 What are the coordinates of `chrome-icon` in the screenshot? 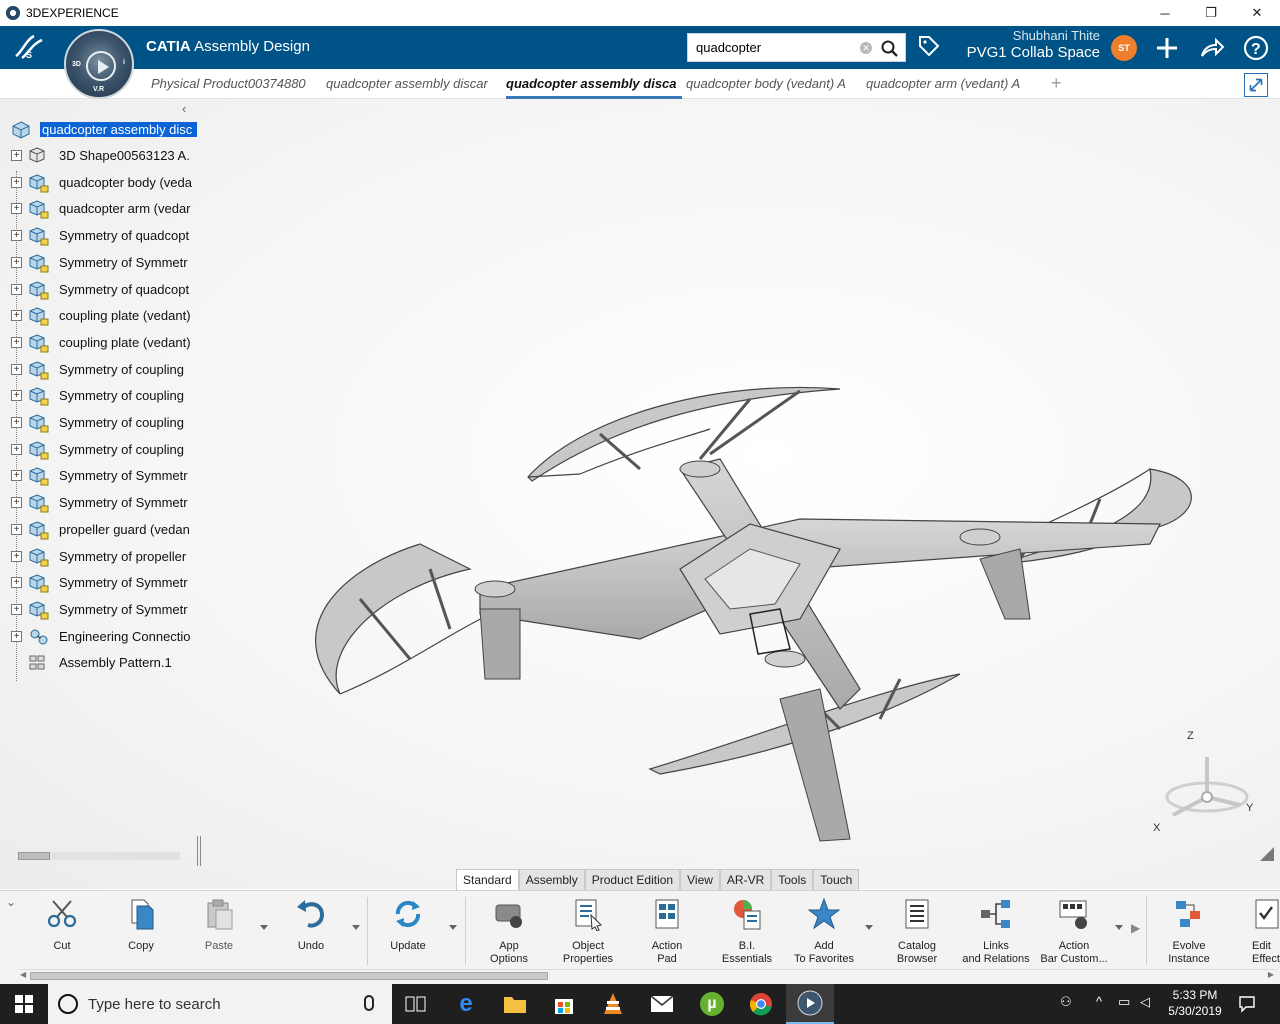 It's located at (761, 1004).